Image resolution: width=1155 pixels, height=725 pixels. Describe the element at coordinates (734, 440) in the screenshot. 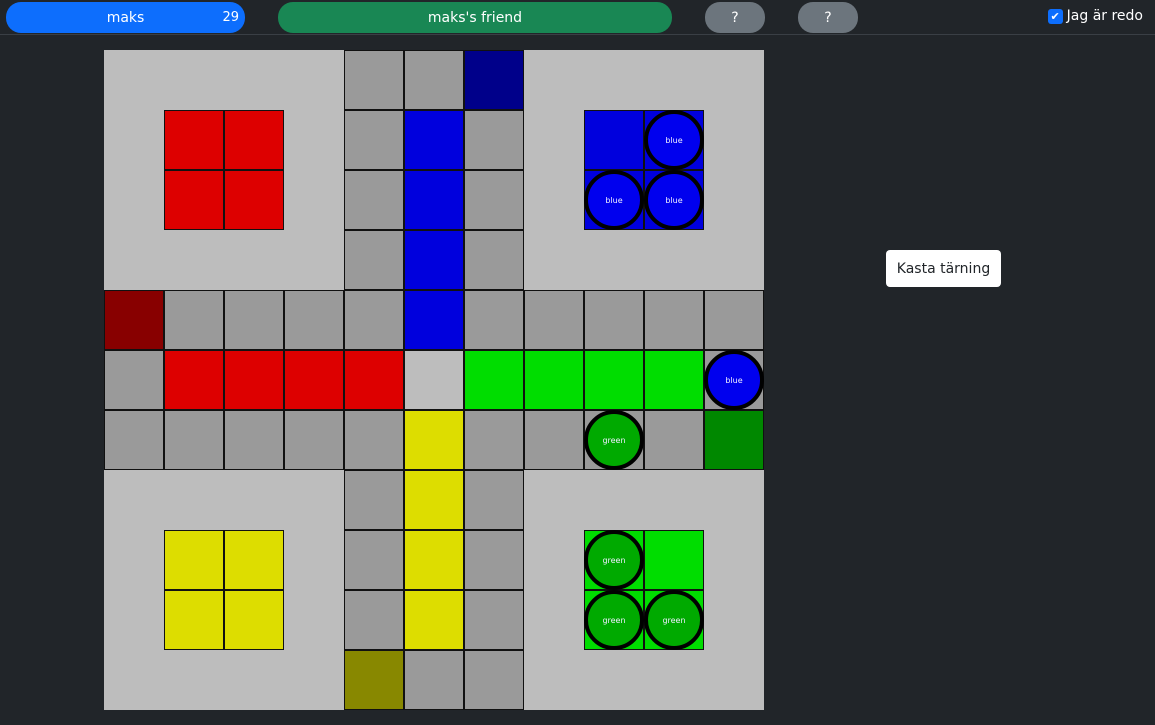

I see `green-start-cell` at that location.